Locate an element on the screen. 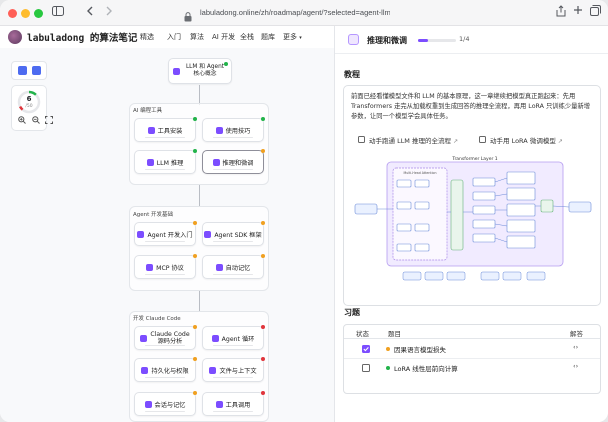  table-header: 状态 题目 解答 is located at coordinates (472, 332).